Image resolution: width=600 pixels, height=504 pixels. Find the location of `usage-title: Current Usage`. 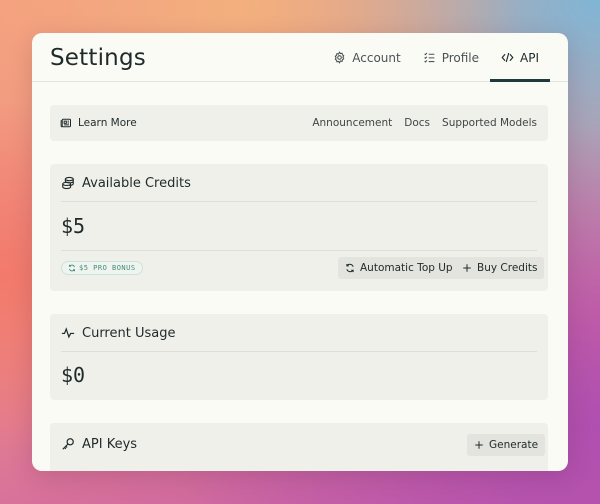

usage-title: Current Usage is located at coordinates (129, 333).